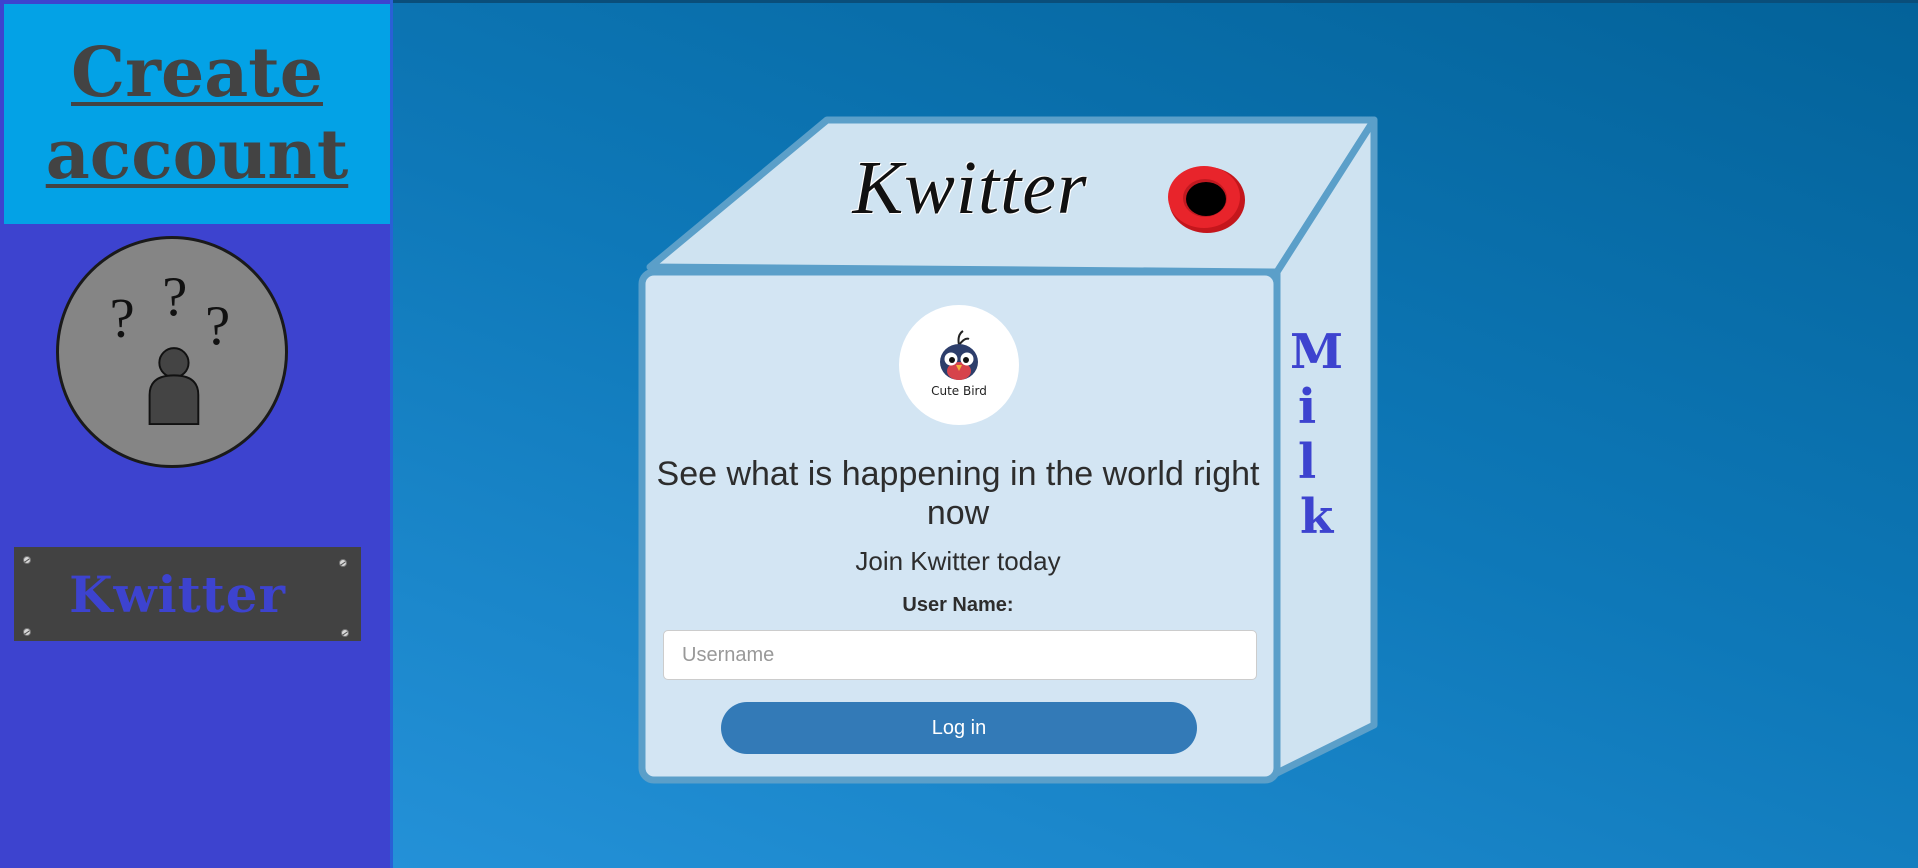 The width and height of the screenshot is (1918, 868). Describe the element at coordinates (1307, 407) in the screenshot. I see `milk-letter: i` at that location.